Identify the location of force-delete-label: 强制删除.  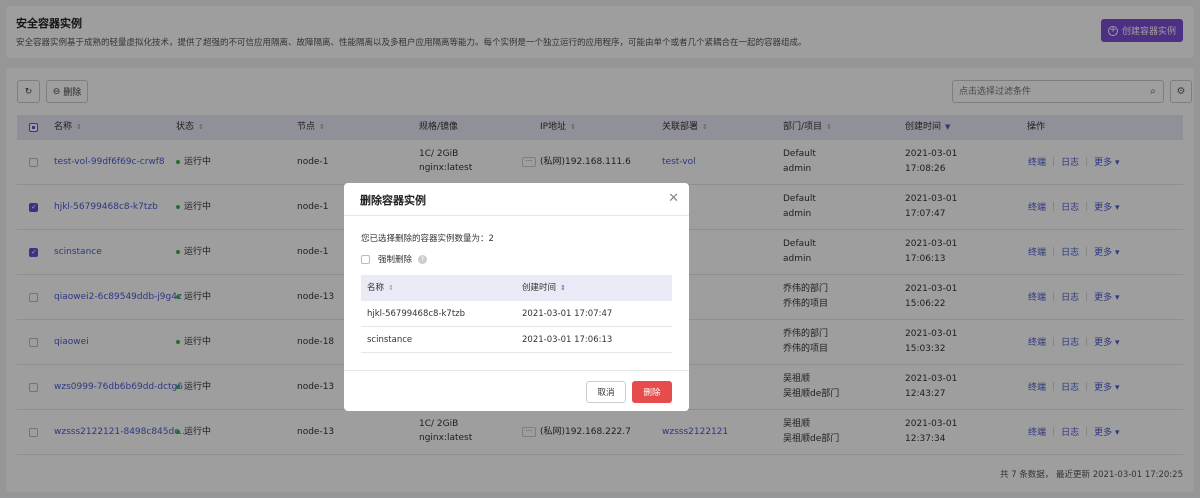
(395, 260).